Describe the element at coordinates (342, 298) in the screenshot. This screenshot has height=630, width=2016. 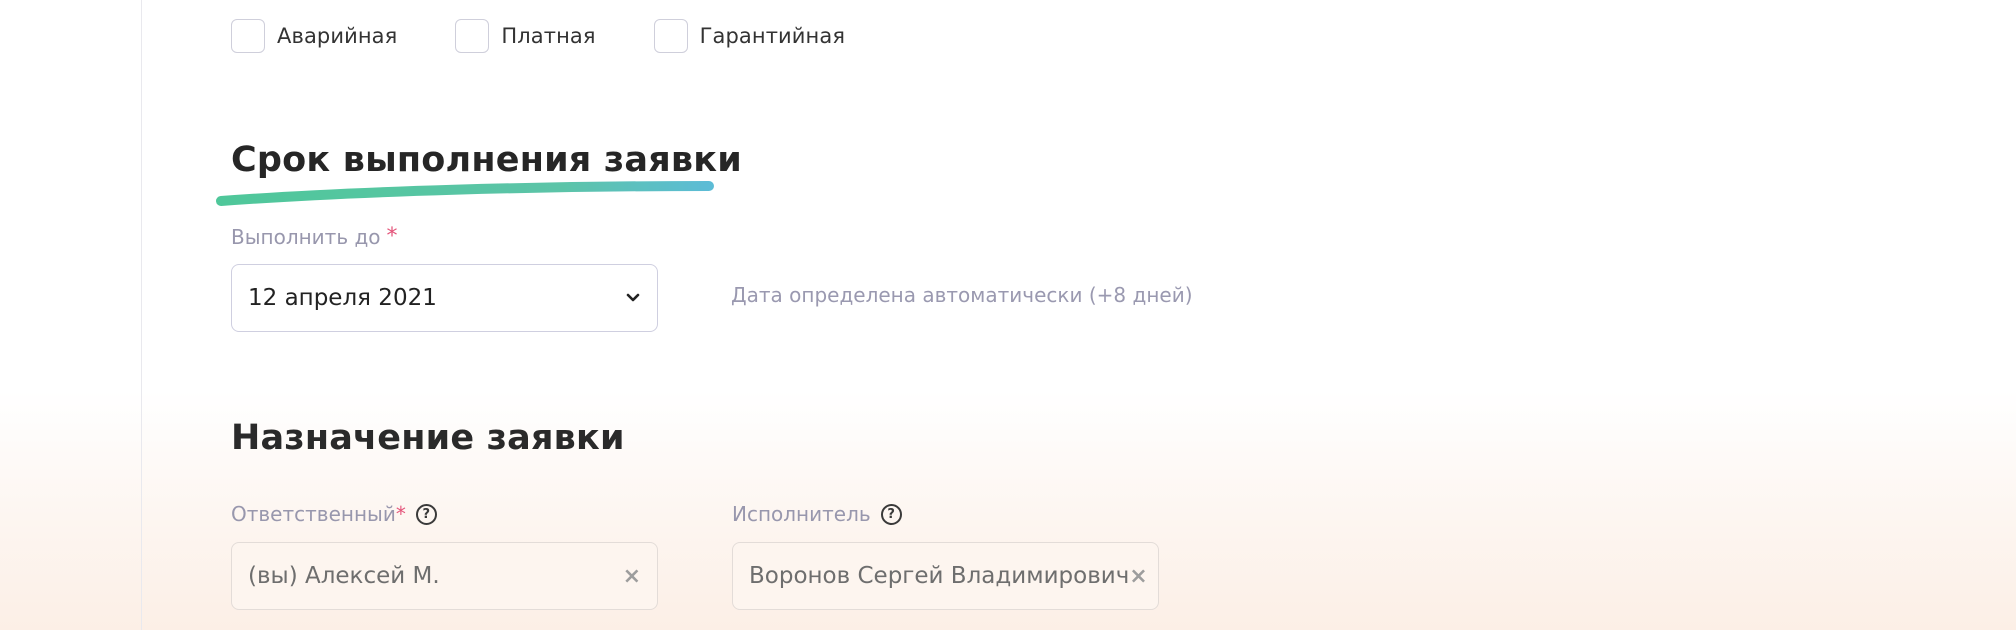
I see `deadline-date-value: 12 апреля 2021` at that location.